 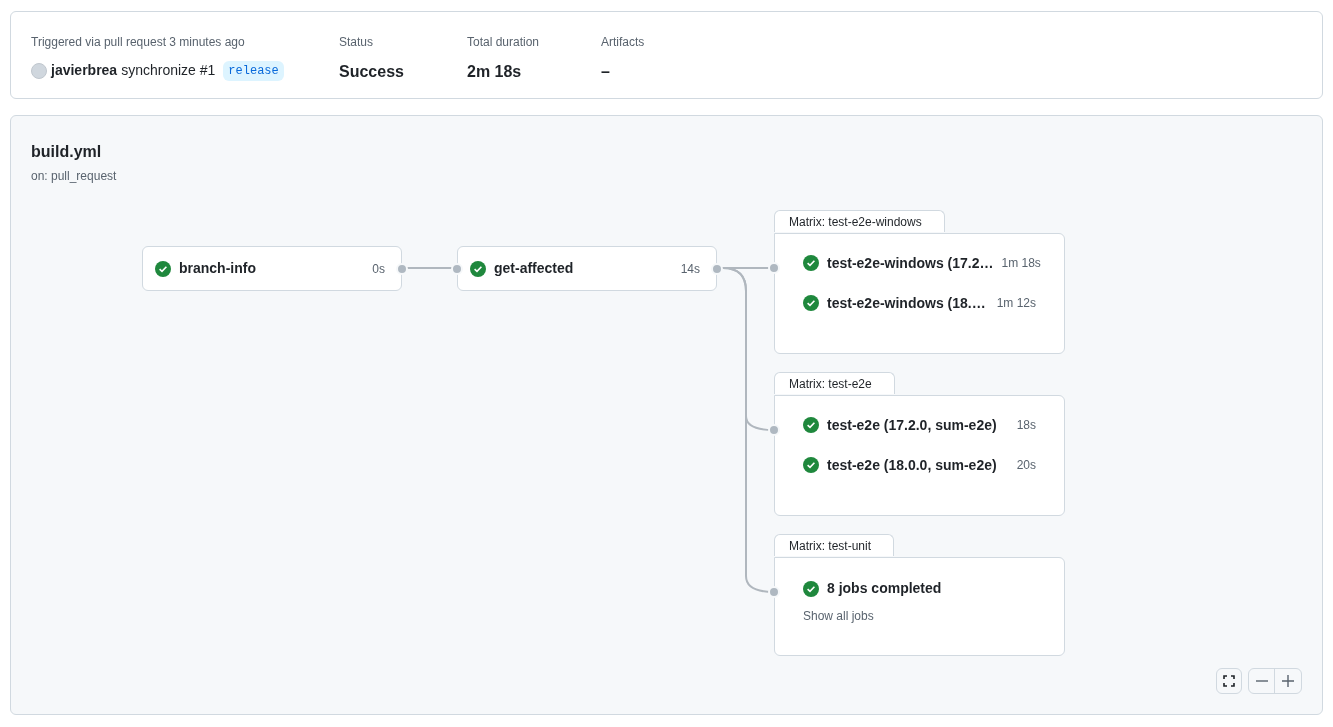 I want to click on fullscreen-icon, so click(x=1229, y=681).